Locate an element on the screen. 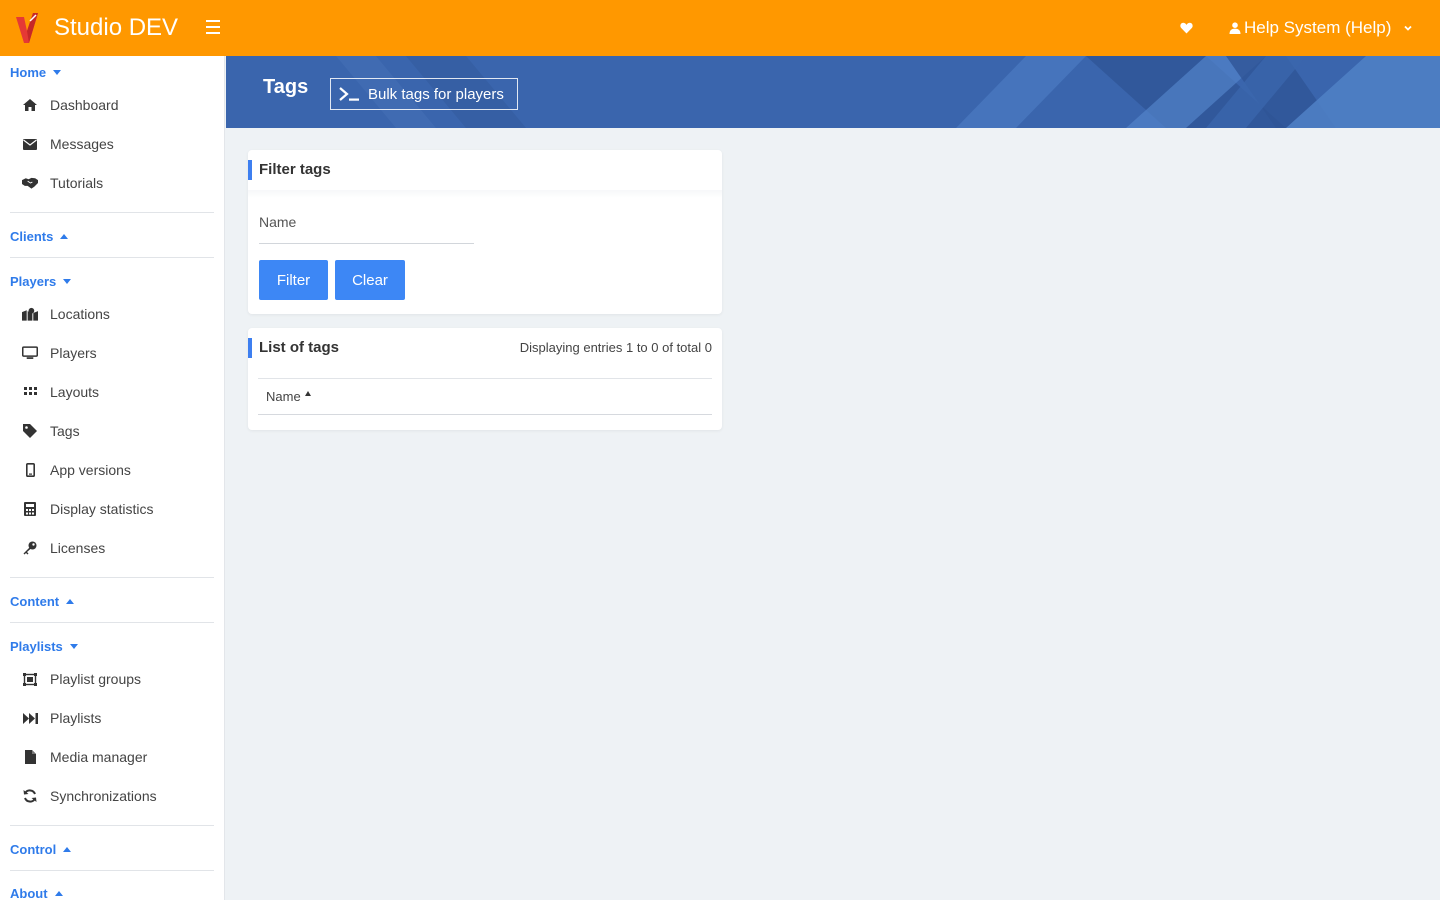 This screenshot has height=900, width=1440. sidebar-item-label: Tags is located at coordinates (65, 431).